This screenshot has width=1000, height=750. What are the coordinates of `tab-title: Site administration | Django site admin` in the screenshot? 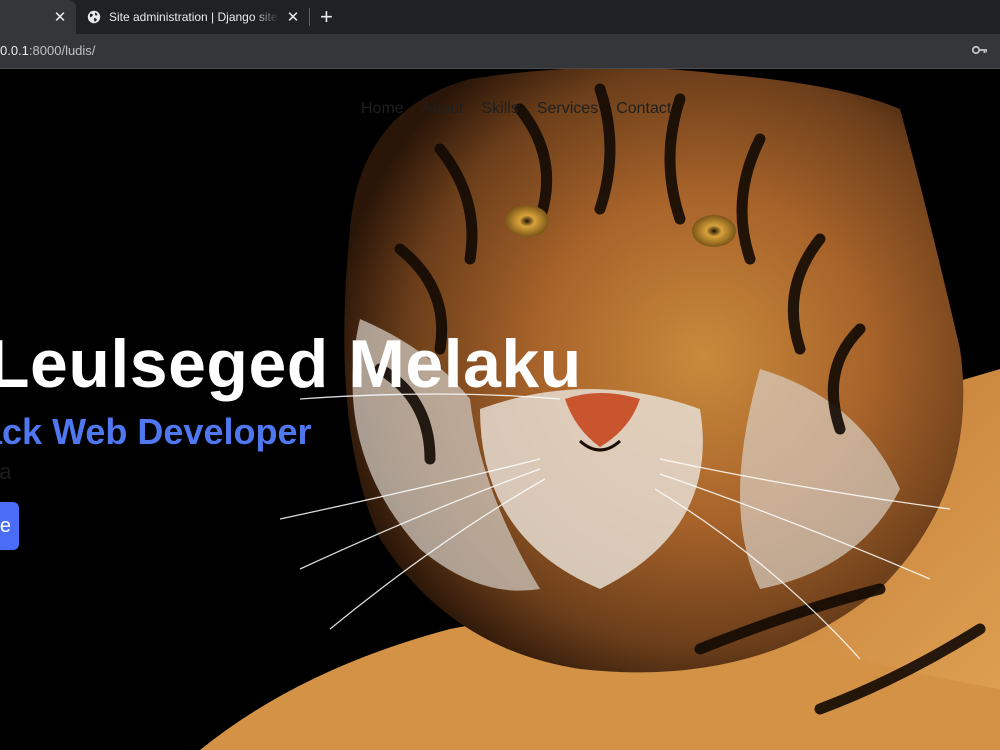 It's located at (194, 17).